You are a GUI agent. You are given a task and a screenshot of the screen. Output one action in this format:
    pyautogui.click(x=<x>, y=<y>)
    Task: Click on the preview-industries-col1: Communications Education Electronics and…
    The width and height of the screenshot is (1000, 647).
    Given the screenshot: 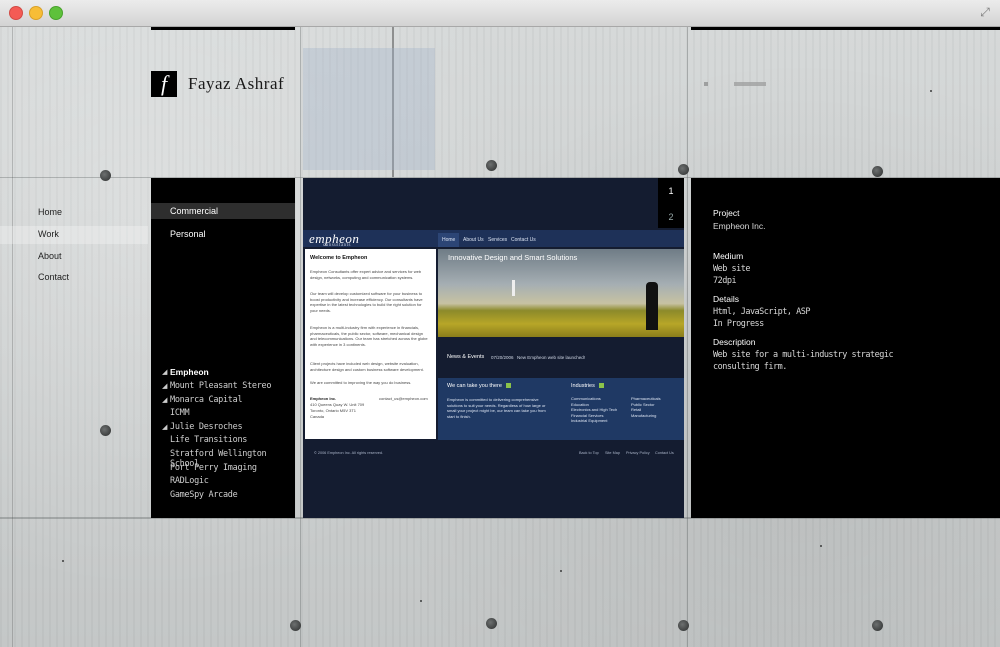 What is the action you would take?
    pyautogui.click(x=594, y=410)
    